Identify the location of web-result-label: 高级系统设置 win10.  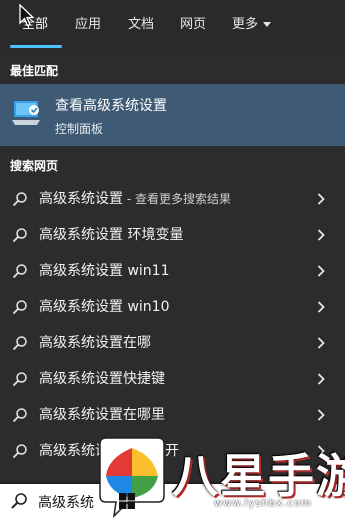
(104, 307).